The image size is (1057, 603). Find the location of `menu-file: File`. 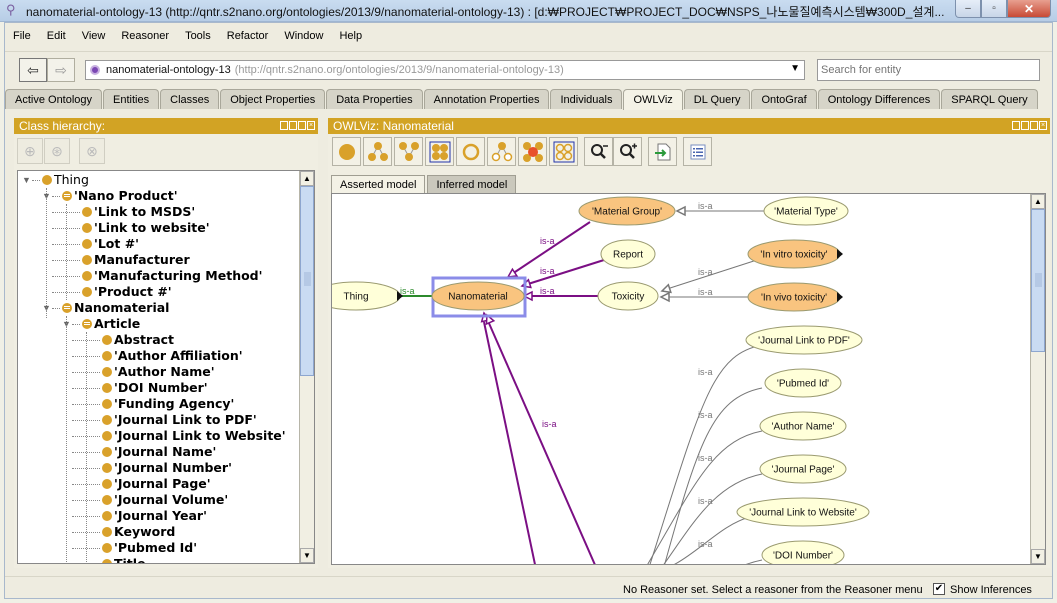

menu-file: File is located at coordinates (22, 37).